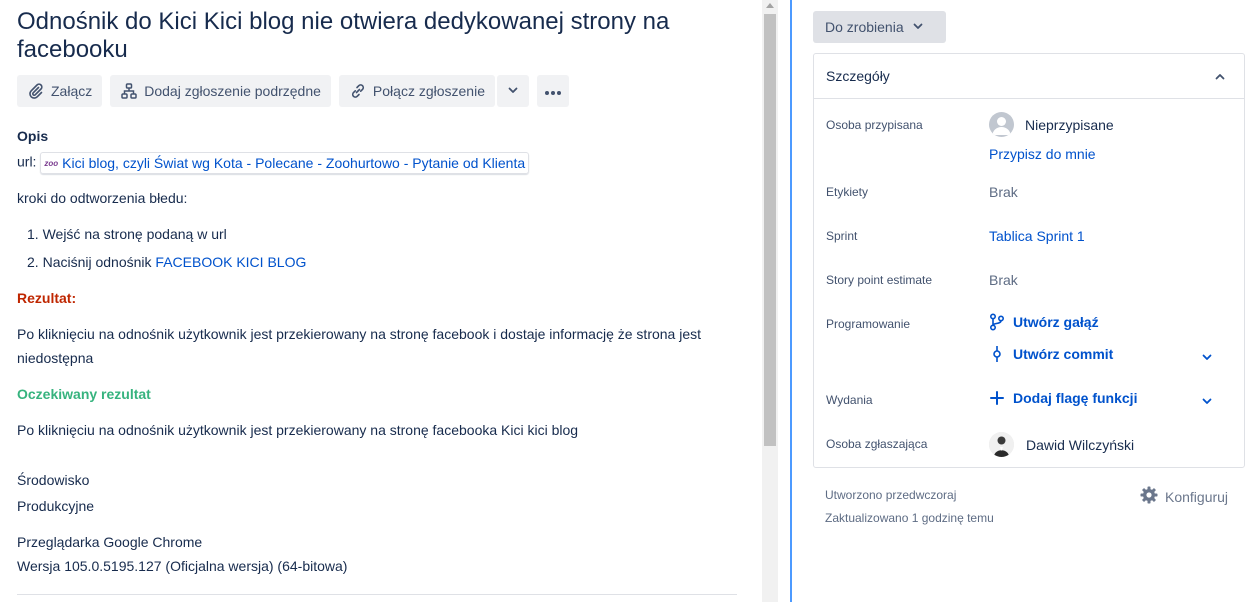 This screenshot has width=1248, height=602. I want to click on attach-label: Załącz, so click(72, 91).